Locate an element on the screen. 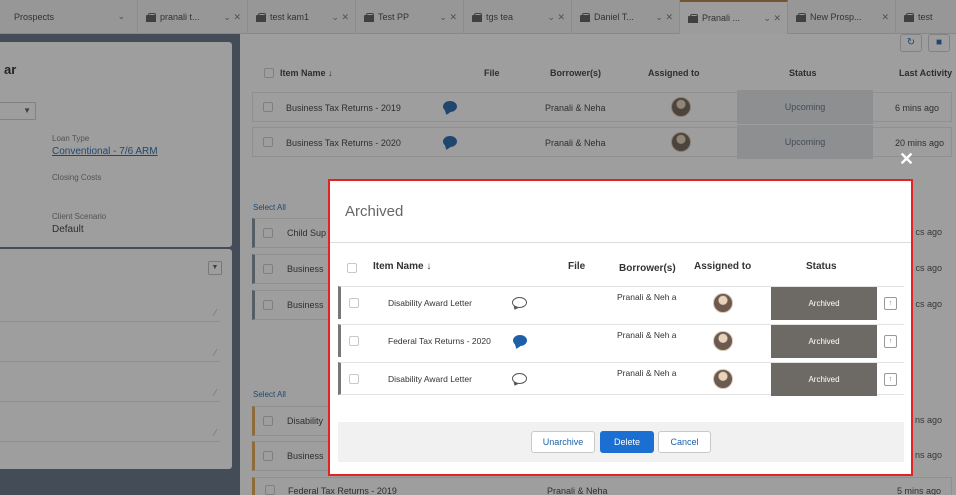  col-item-name: Item Name ↓ is located at coordinates (402, 266).